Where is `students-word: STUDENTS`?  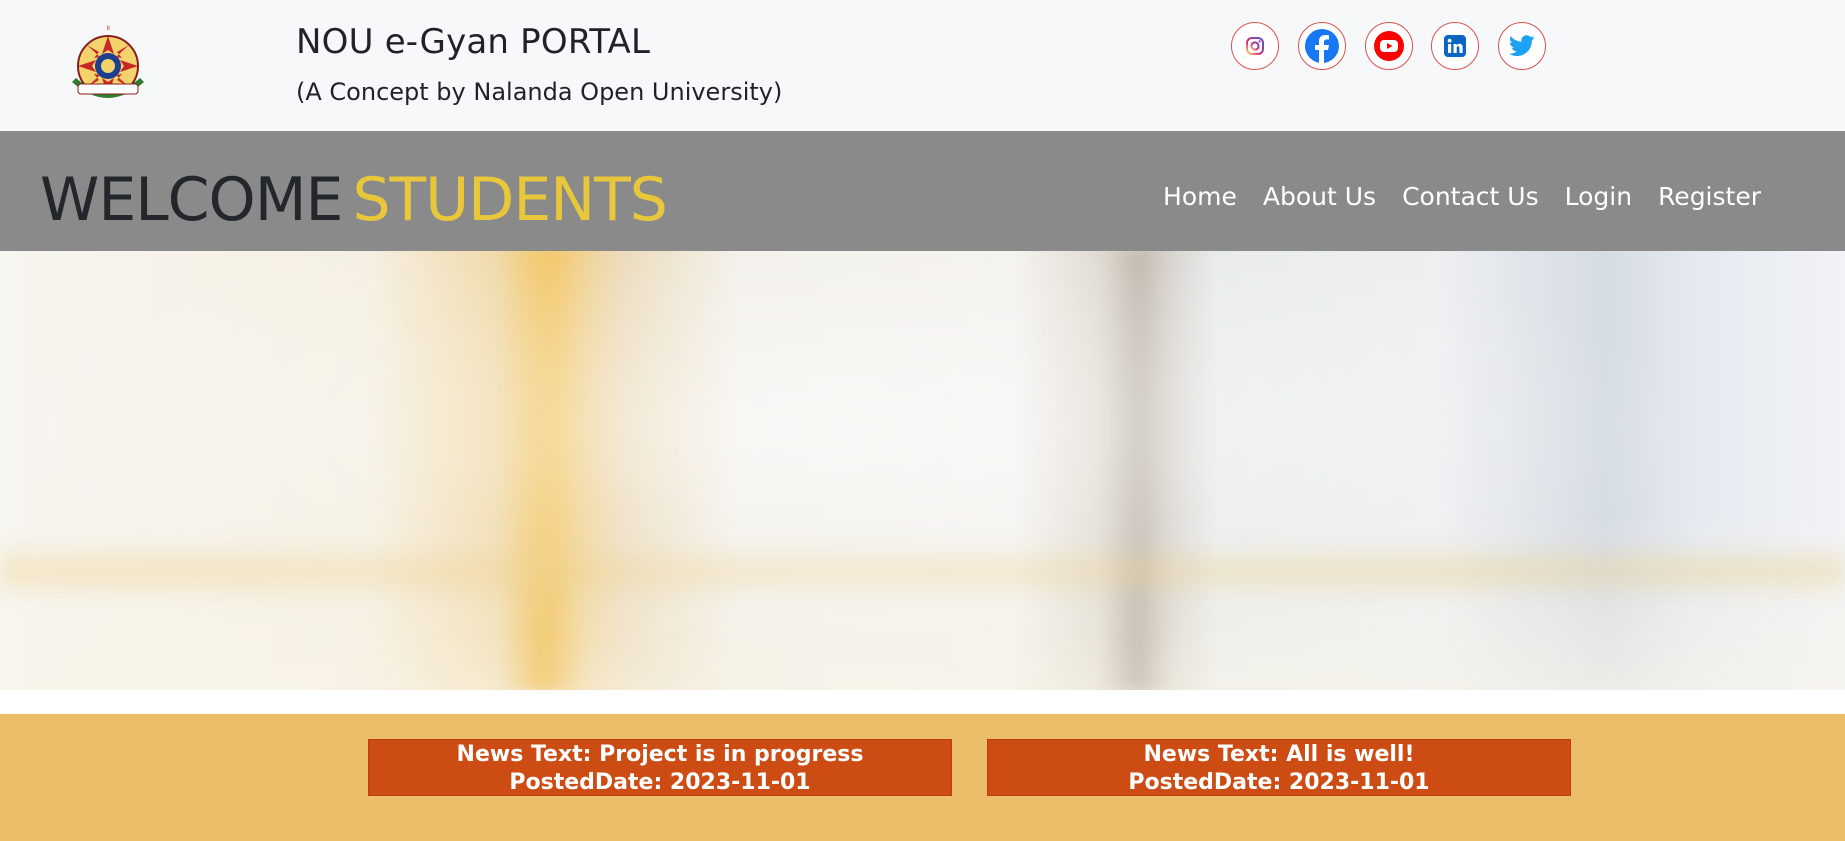
students-word: STUDENTS is located at coordinates (509, 200).